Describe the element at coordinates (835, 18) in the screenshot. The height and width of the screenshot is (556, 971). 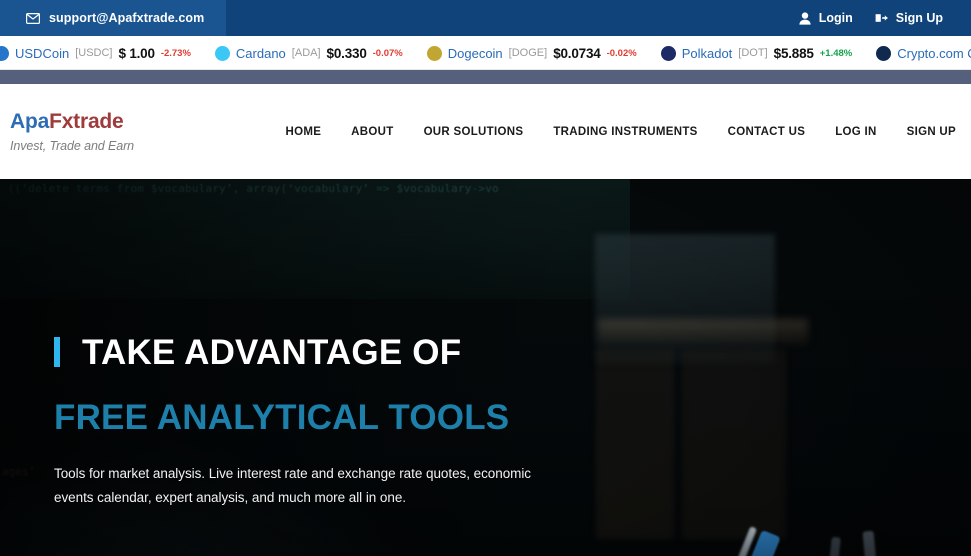
I see `login-label: Login` at that location.